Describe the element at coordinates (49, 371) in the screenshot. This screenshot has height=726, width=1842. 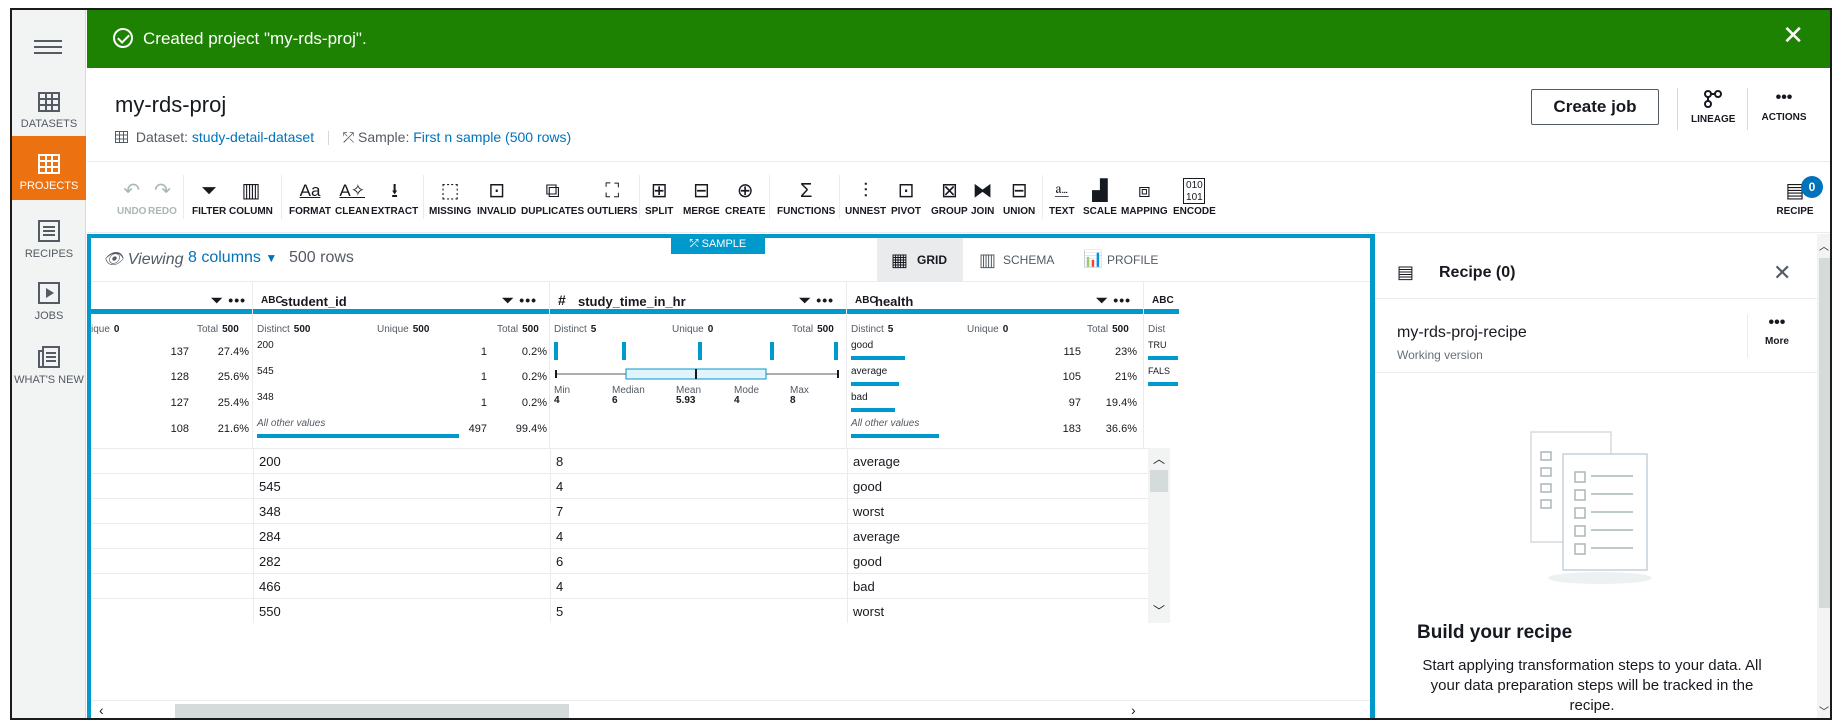
I see `nav-whats-new: WHAT'S NEW` at that location.